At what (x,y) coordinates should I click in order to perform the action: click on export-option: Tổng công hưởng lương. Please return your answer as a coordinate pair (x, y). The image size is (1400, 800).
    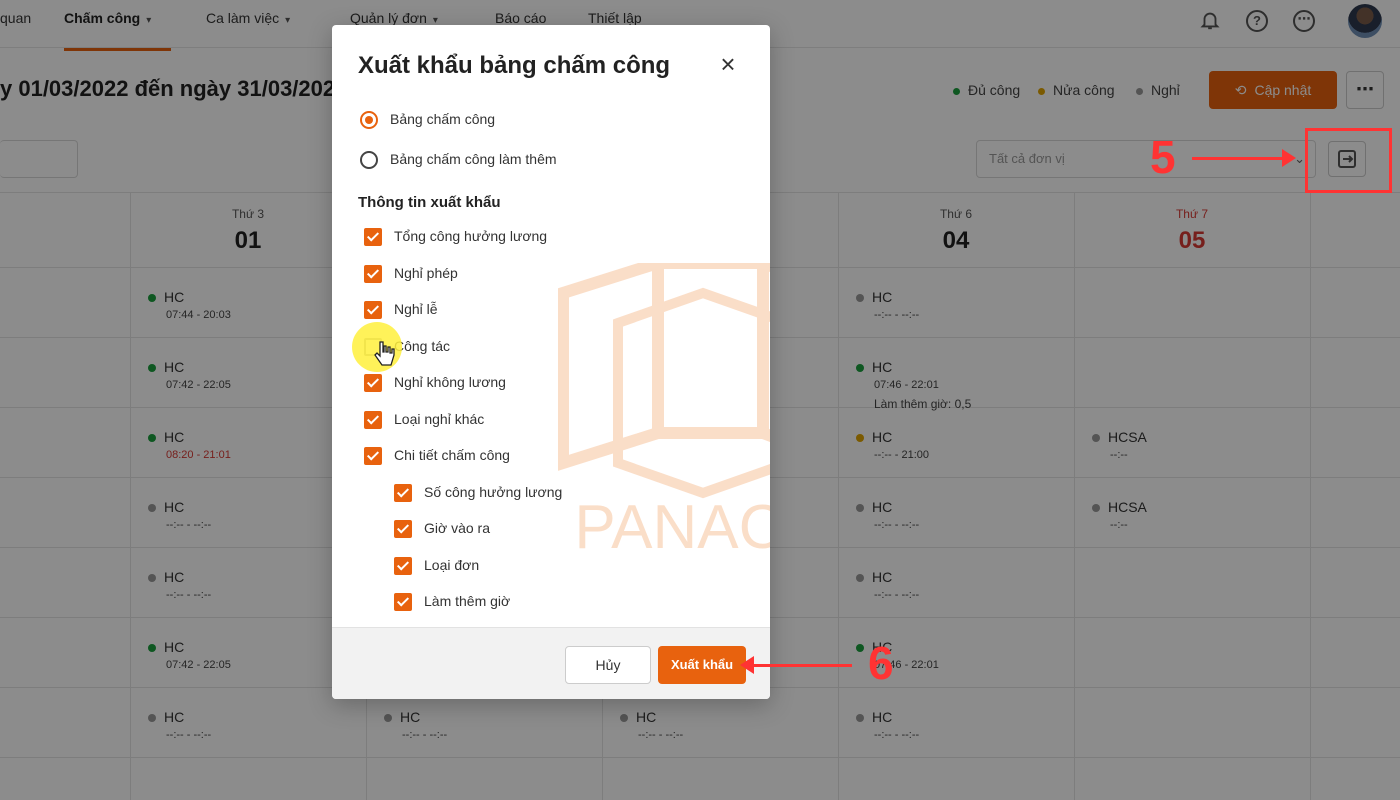
    Looking at the image, I should click on (455, 237).